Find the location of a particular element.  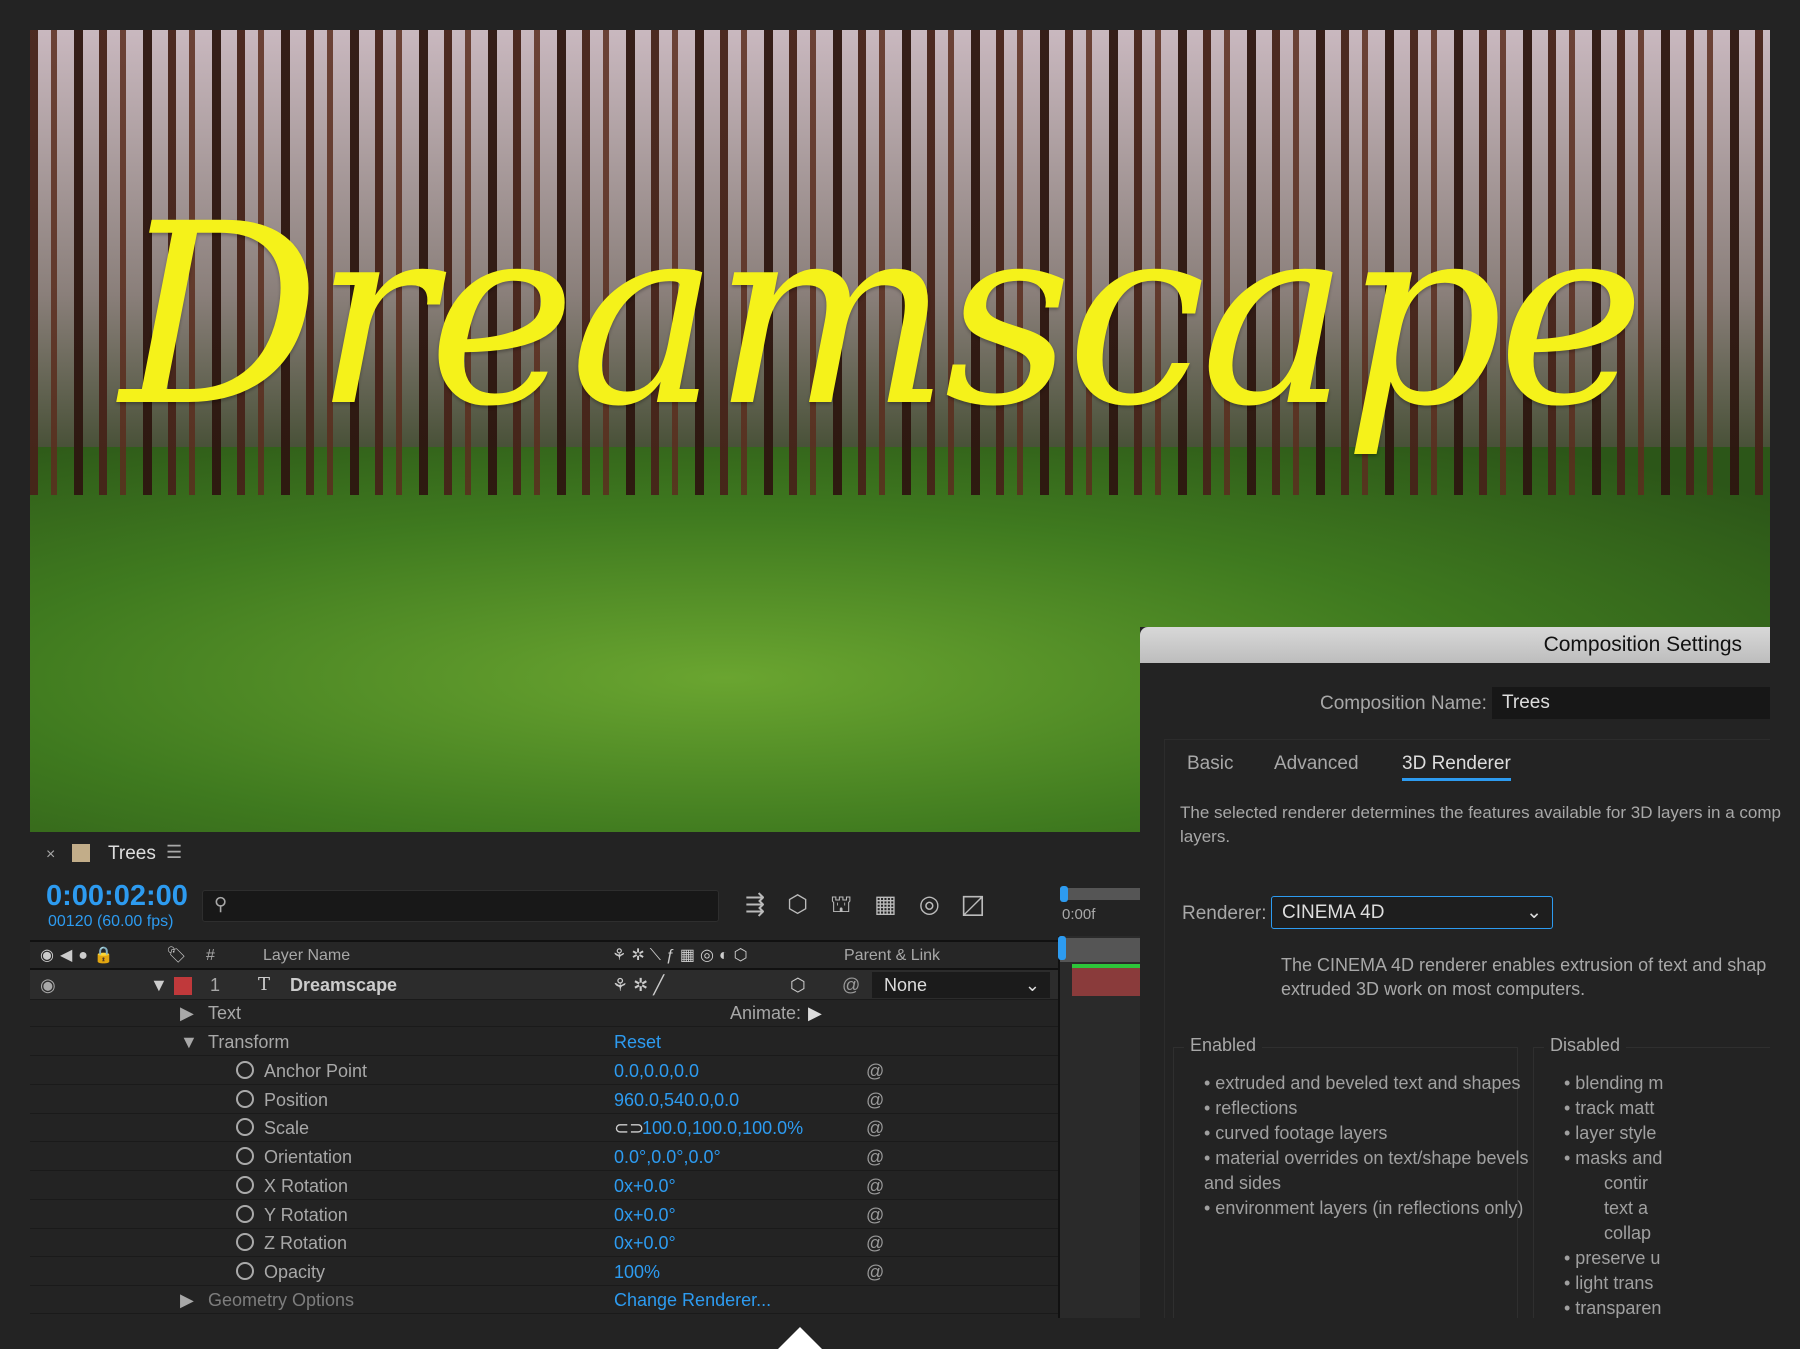

column-parent-link: Parent & Link is located at coordinates (892, 956).